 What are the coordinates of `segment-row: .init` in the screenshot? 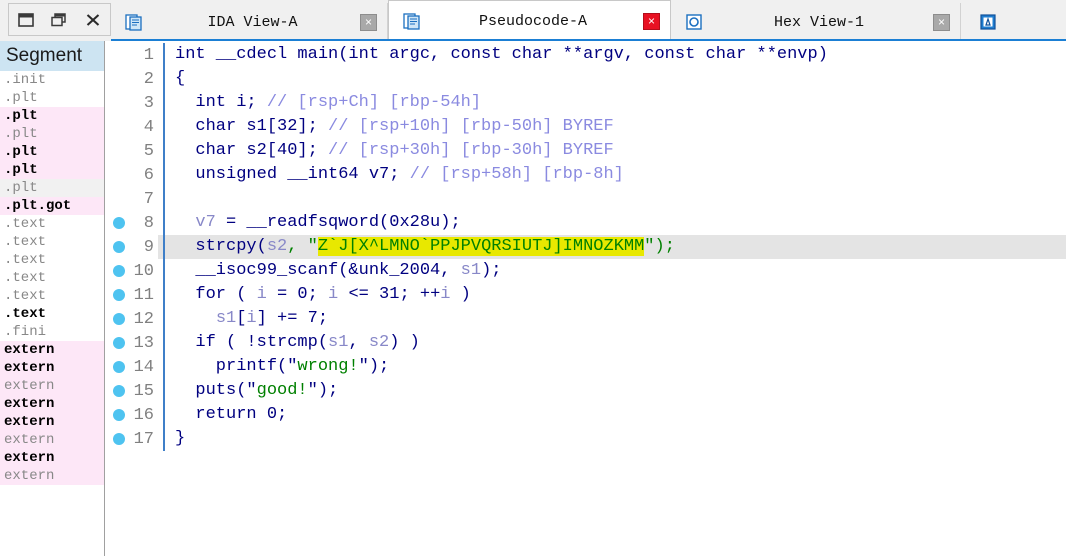 It's located at (52, 80).